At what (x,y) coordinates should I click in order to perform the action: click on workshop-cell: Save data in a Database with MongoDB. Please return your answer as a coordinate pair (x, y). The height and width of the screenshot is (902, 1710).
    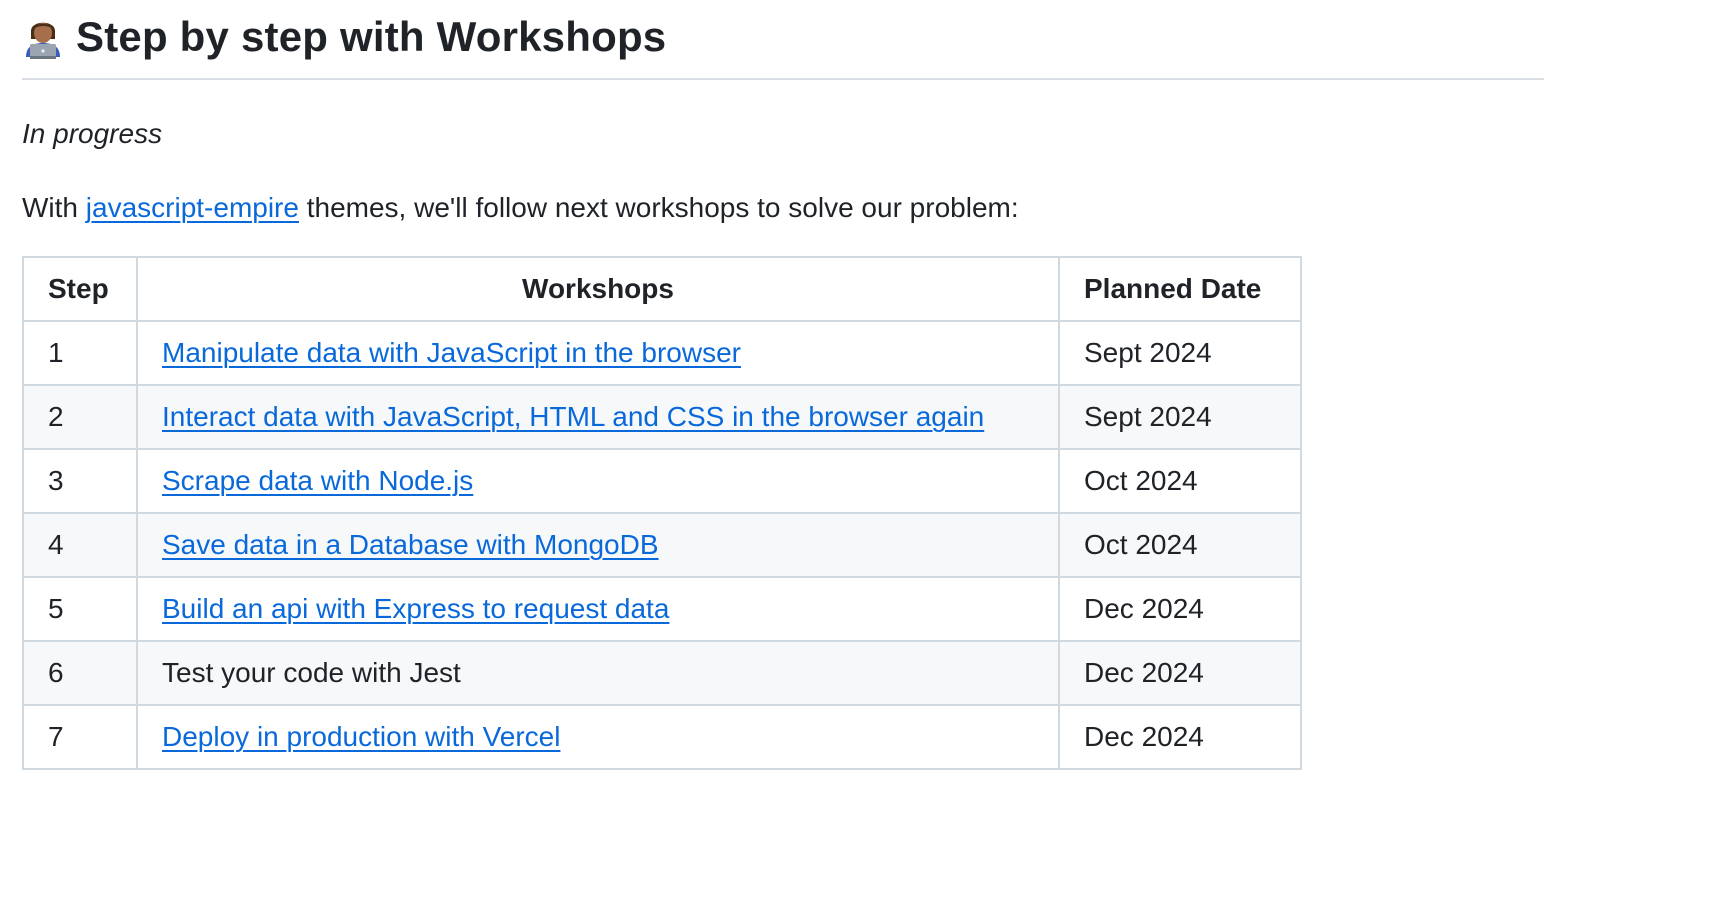
    Looking at the image, I should click on (598, 545).